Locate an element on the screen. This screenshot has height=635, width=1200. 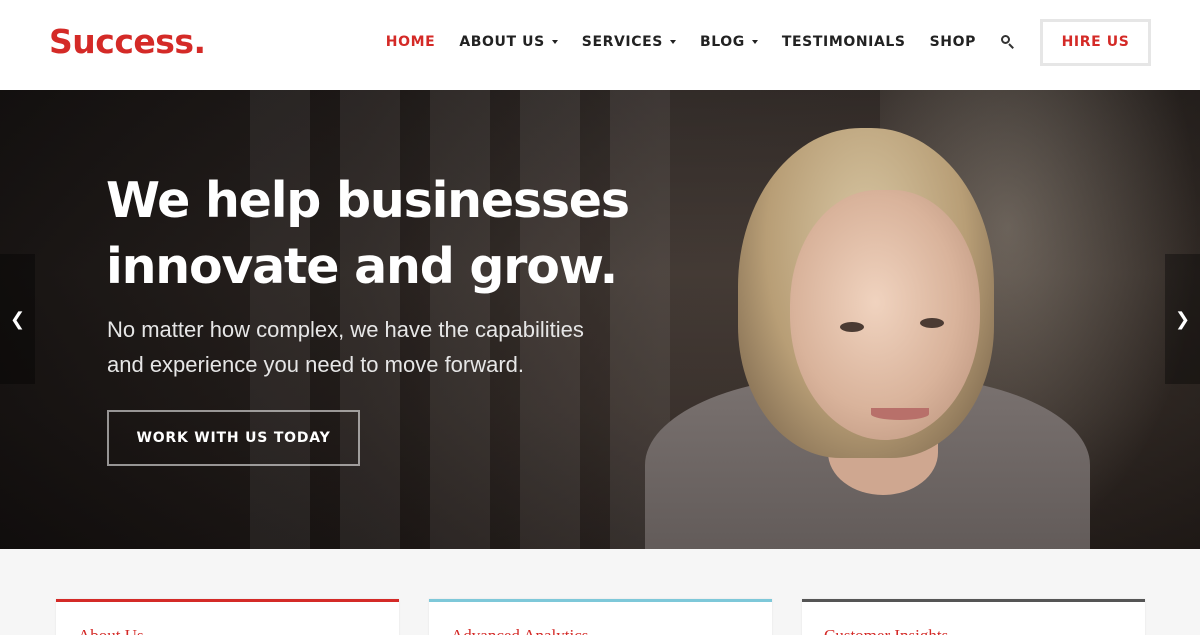
nav-item-testimonials: TESTIMONIALS is located at coordinates (844, 42).